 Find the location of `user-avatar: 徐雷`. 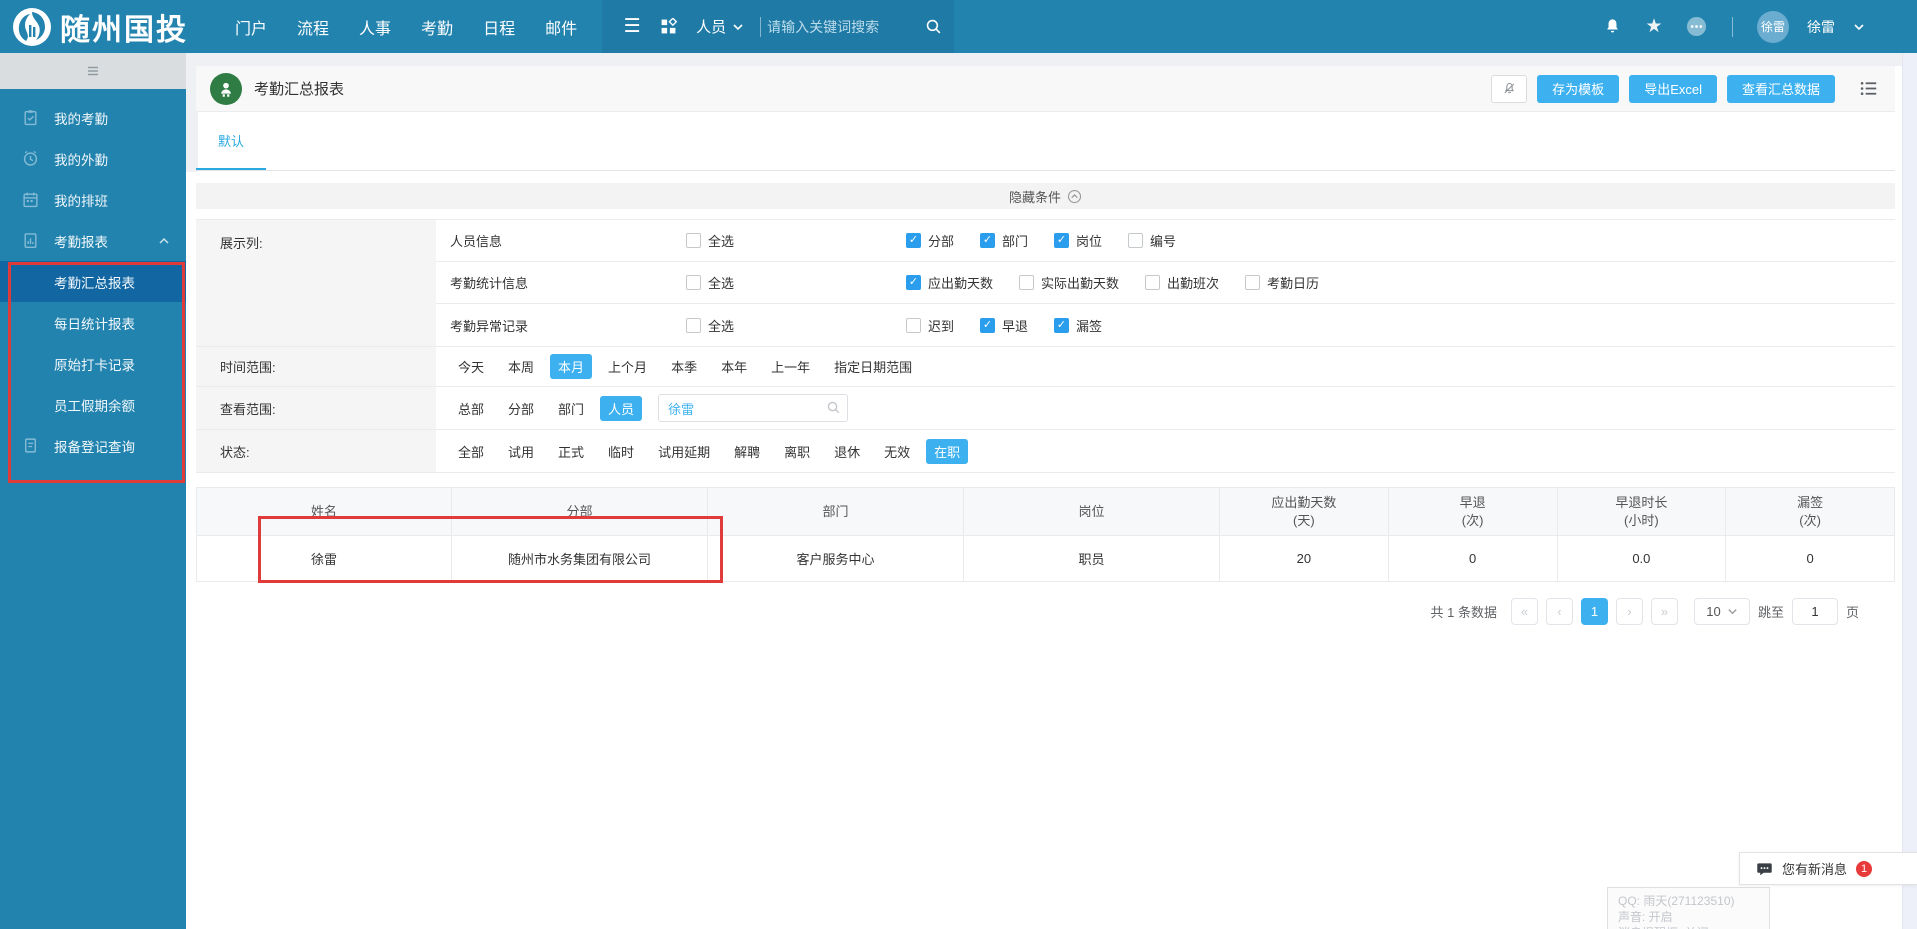

user-avatar: 徐雷 is located at coordinates (1773, 26).